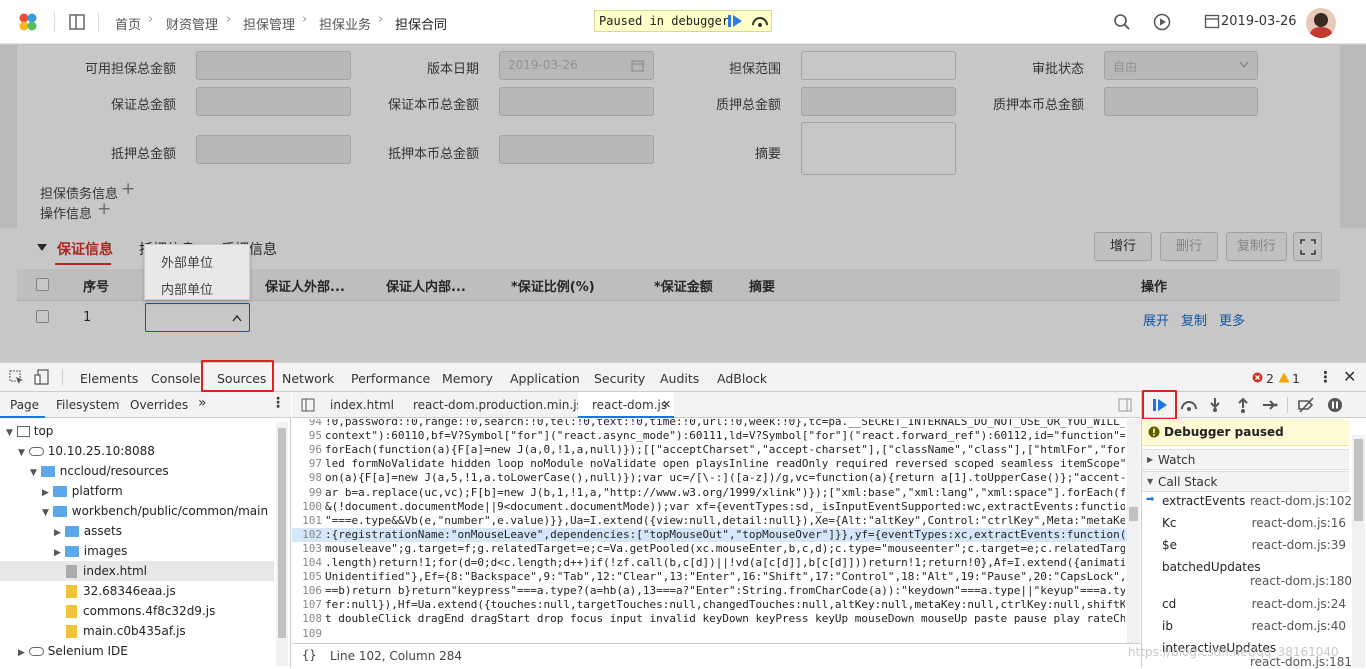 This screenshot has width=1366, height=669. Describe the element at coordinates (307, 435) in the screenshot. I see `line-number: 95` at that location.